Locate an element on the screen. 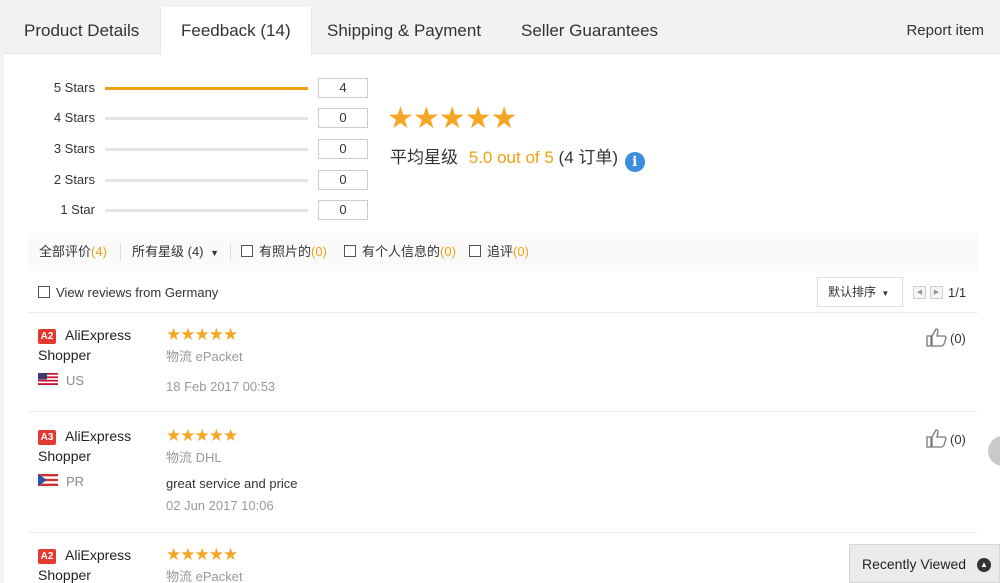  filter-all-label: 全部评价 is located at coordinates (65, 251).